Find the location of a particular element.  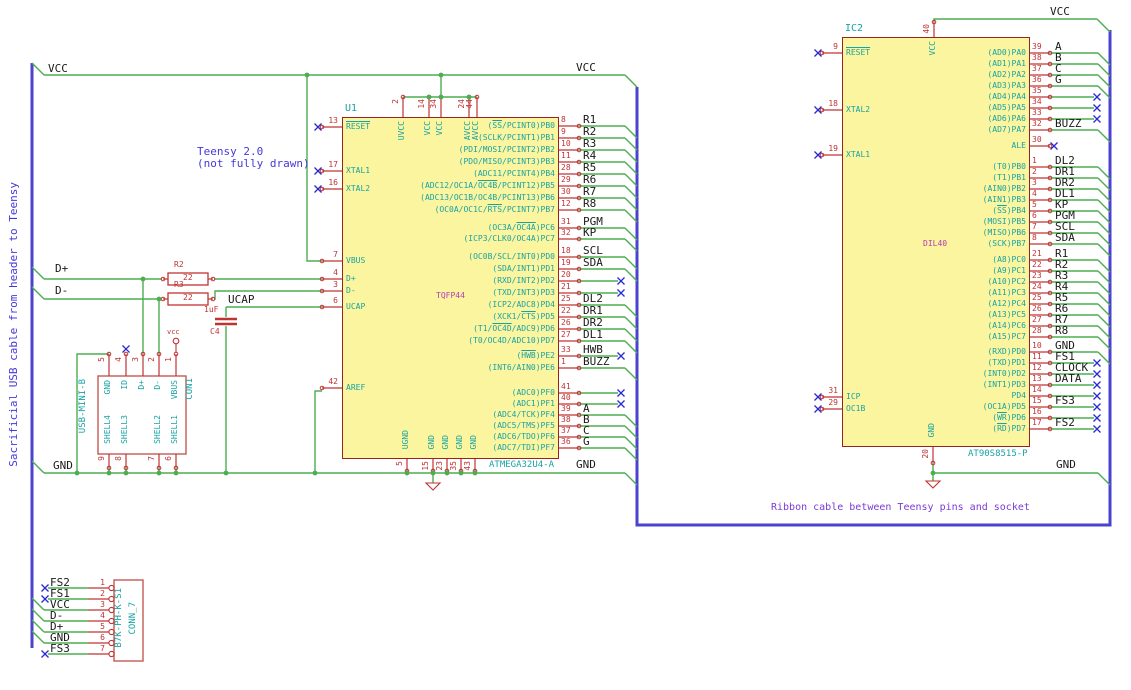

teensy-note-line1: Teensy 2.0 is located at coordinates (230, 151).